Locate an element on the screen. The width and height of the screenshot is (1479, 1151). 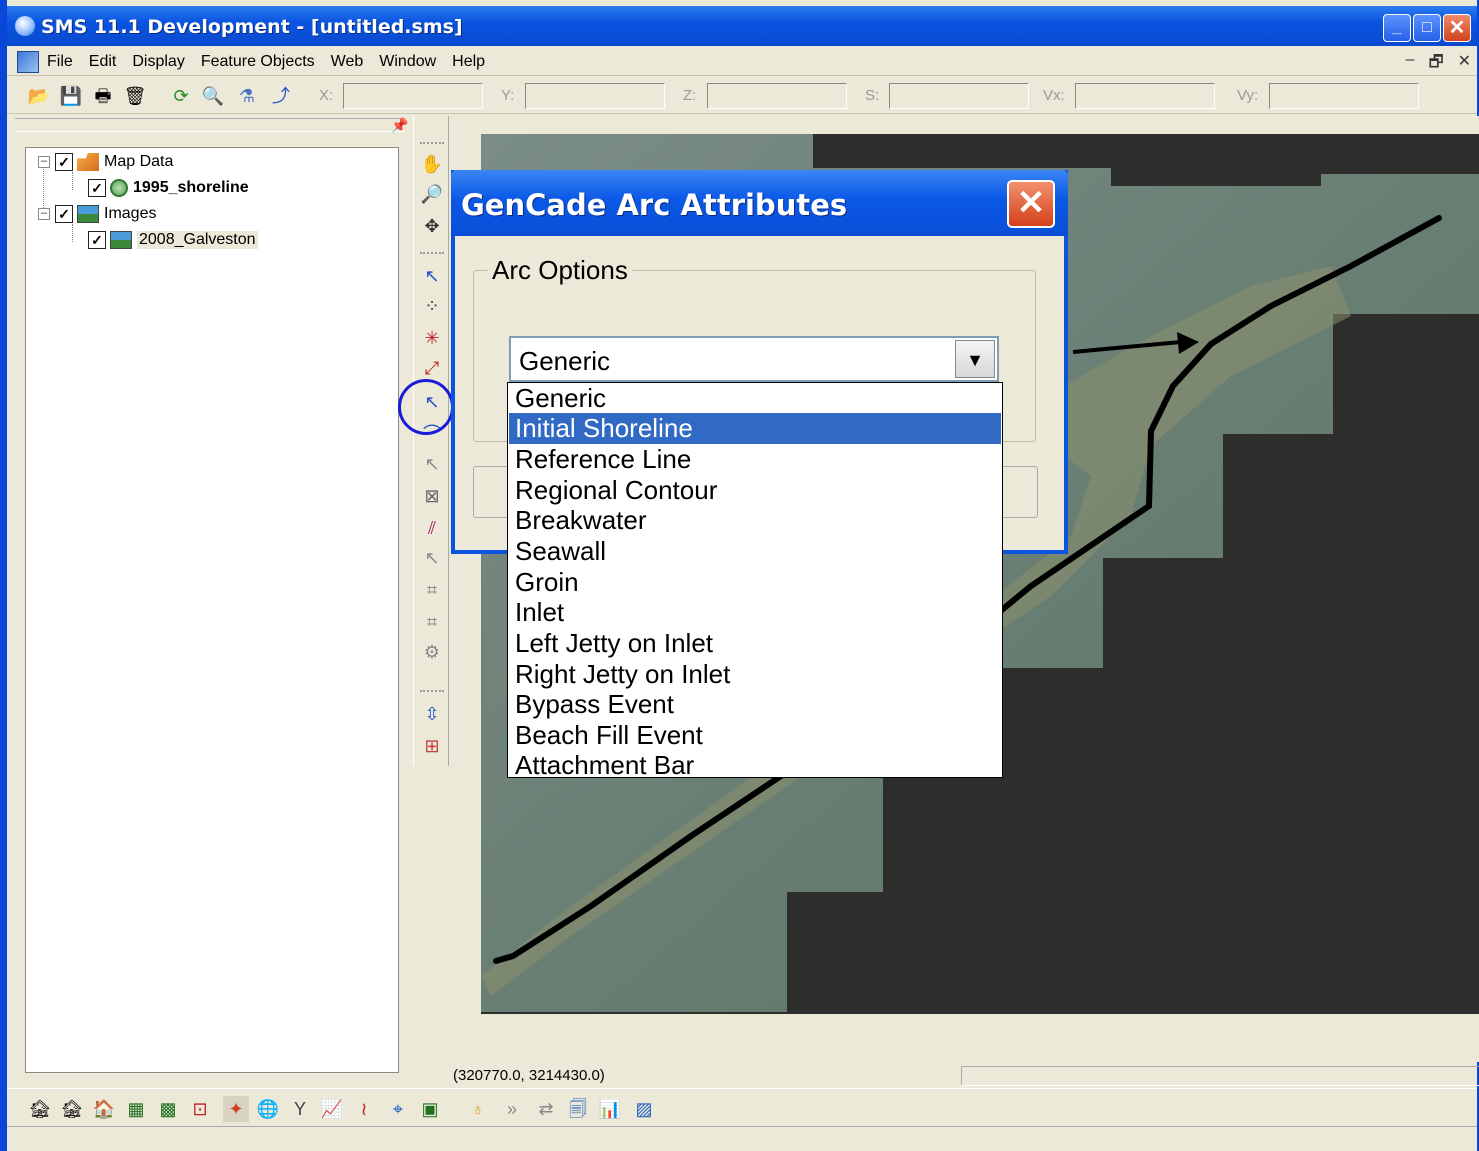
document-icon is located at coordinates (28, 62).